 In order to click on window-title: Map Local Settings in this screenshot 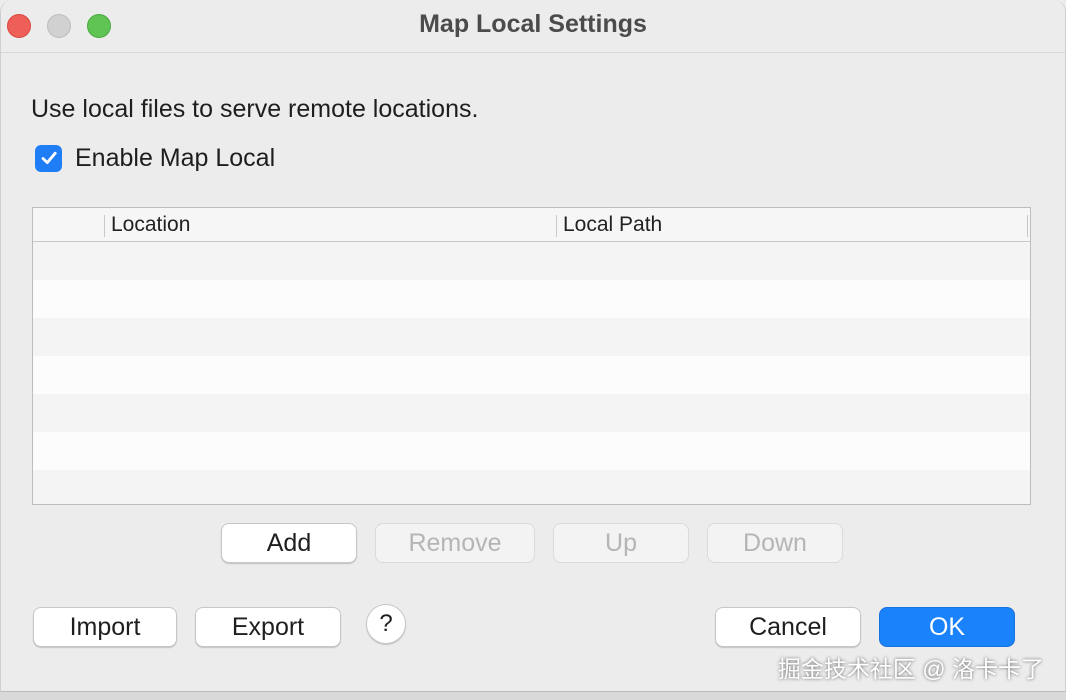, I will do `click(533, 24)`.